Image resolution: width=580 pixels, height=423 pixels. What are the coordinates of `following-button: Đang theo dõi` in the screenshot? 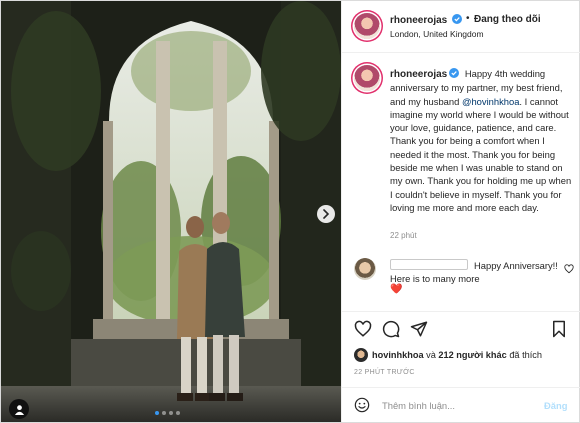 It's located at (507, 19).